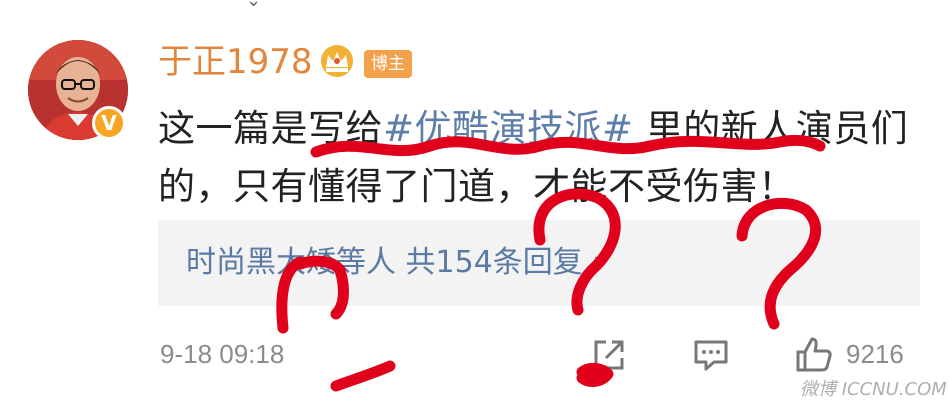 The width and height of the screenshot is (949, 406). I want to click on like-count: 9216, so click(875, 354).